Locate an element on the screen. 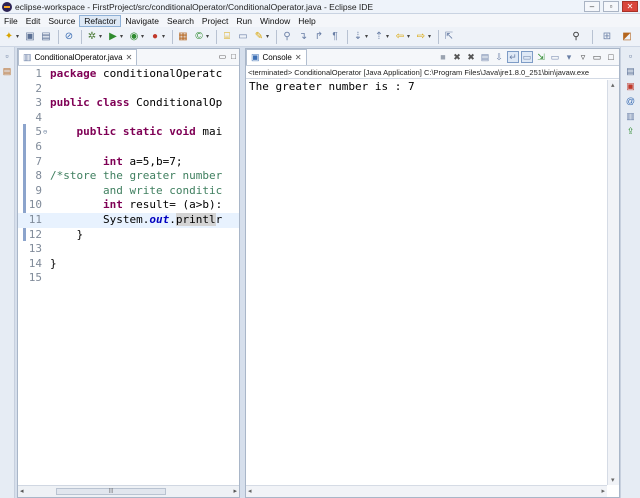 The image size is (640, 498). editor-tab-conditionaloperator: ▥ ConditionalOperator.java ✕ is located at coordinates (78, 57).